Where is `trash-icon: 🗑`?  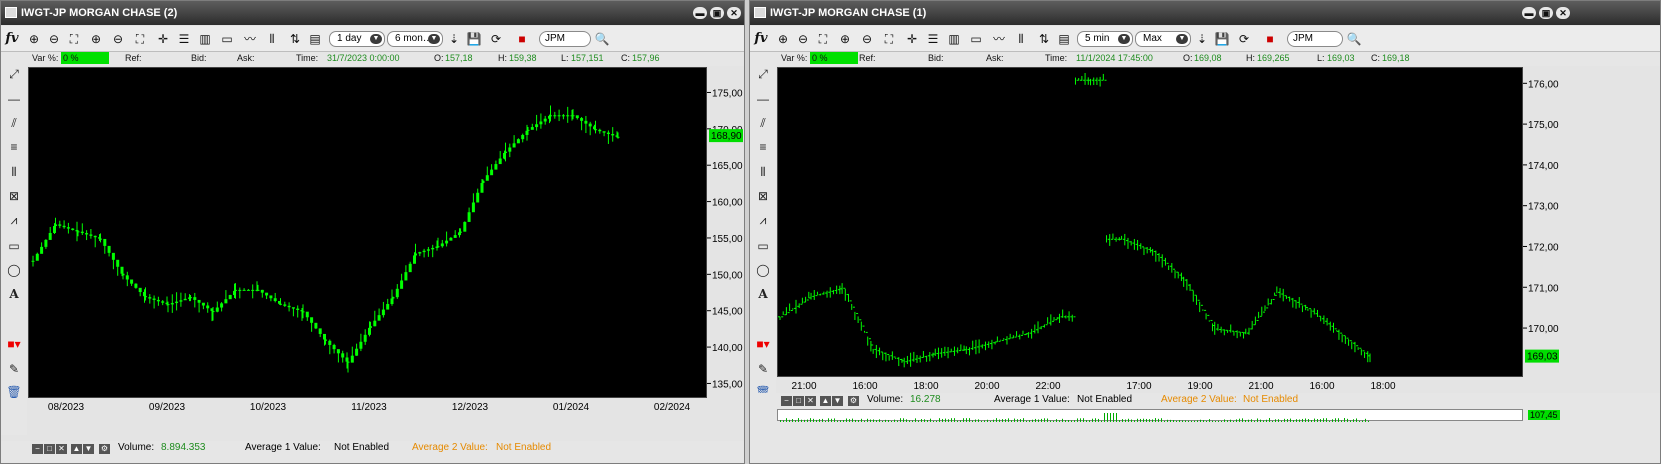 trash-icon: 🗑 is located at coordinates (14, 392).